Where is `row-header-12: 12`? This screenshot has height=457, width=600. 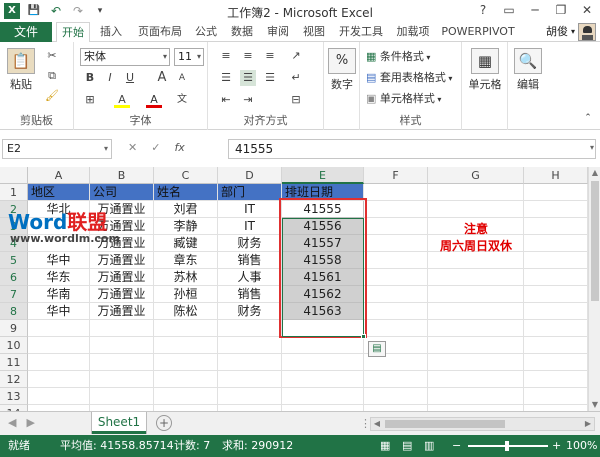
row-header-12: 12 is located at coordinates (14, 379).